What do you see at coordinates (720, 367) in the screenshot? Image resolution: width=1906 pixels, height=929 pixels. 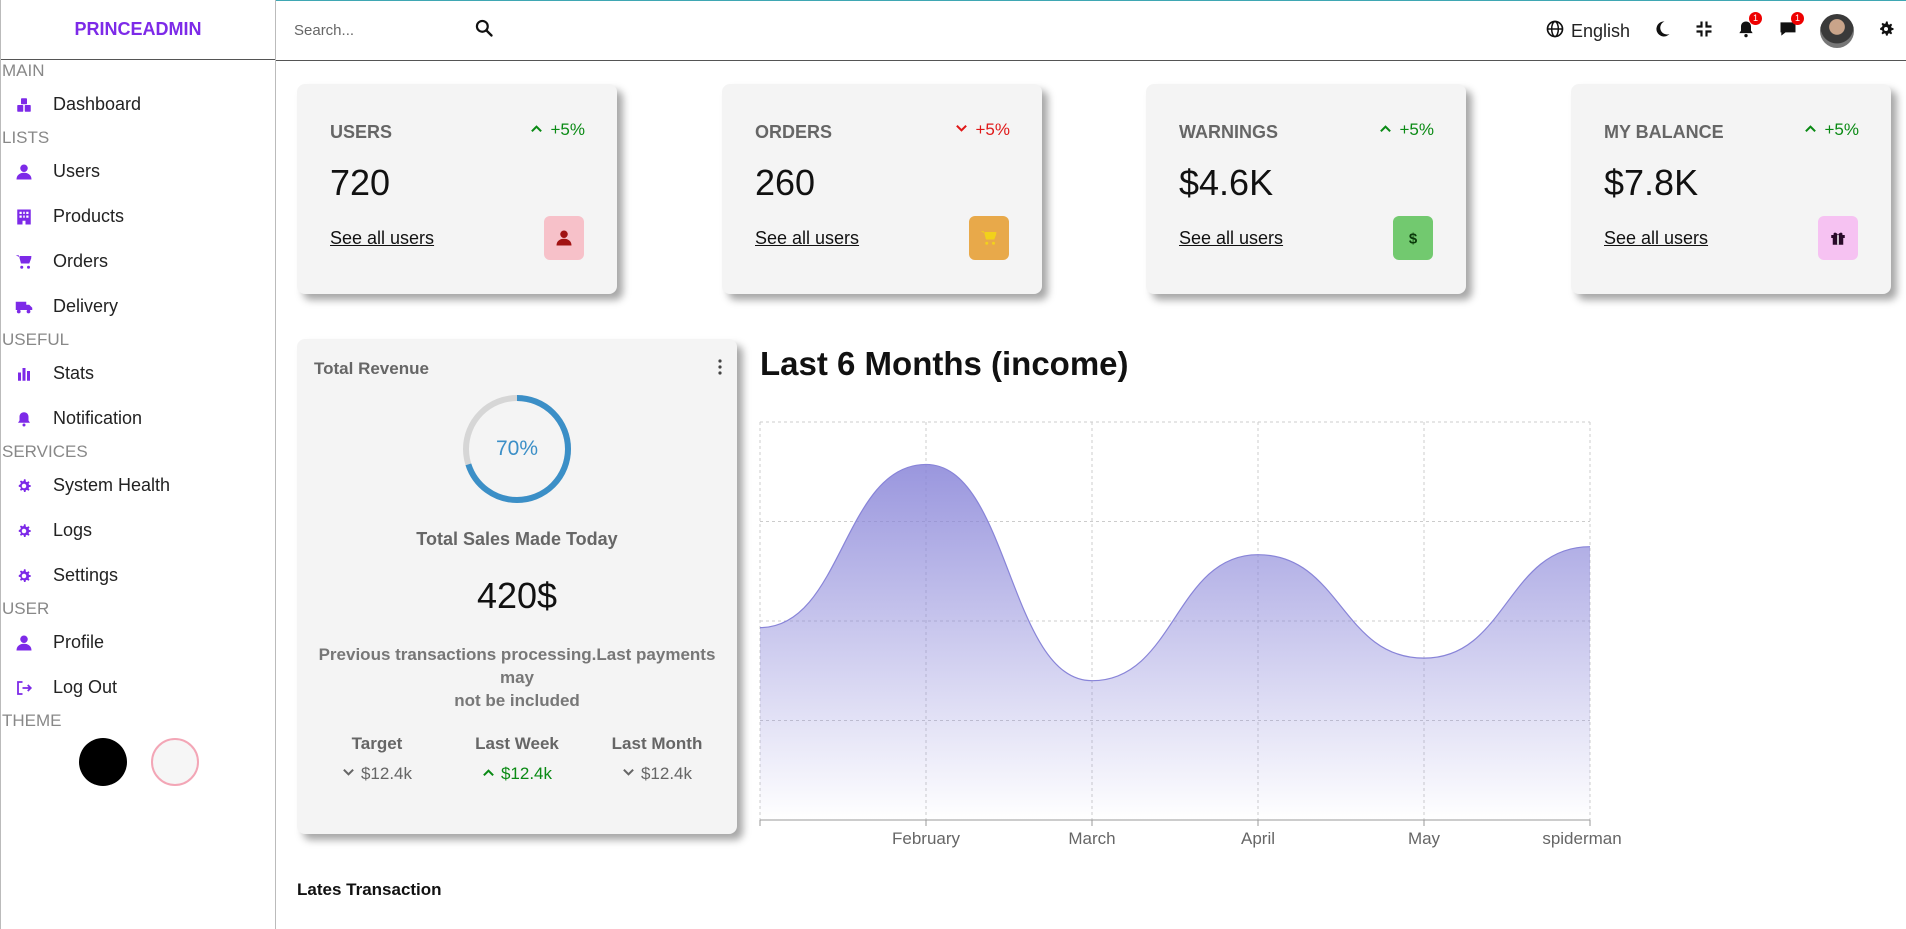 I see `more-vert-icon` at bounding box center [720, 367].